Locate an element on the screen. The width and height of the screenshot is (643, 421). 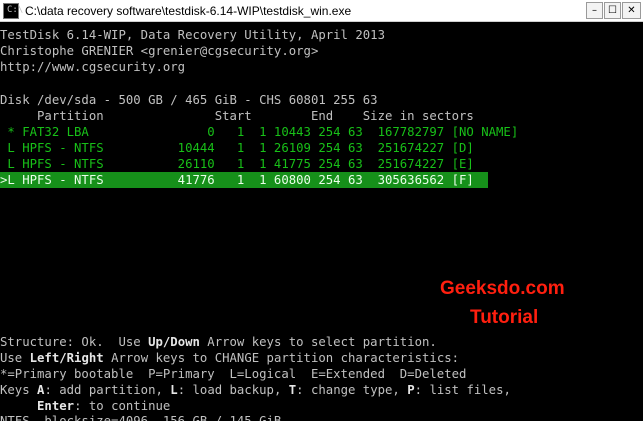
text is located at coordinates (18, 406).